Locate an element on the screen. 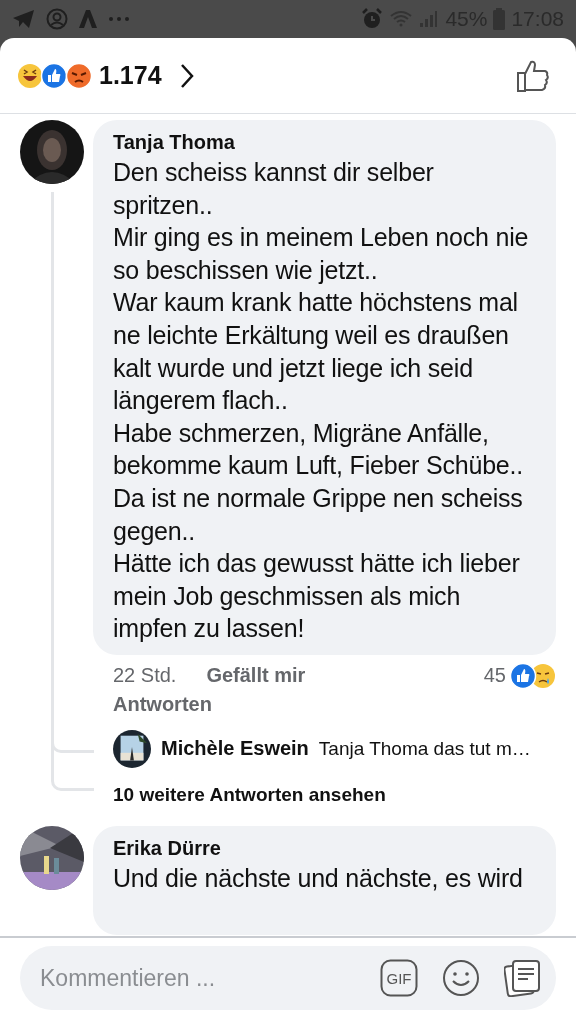  reply-author: Michèle Eswein is located at coordinates (235, 749).